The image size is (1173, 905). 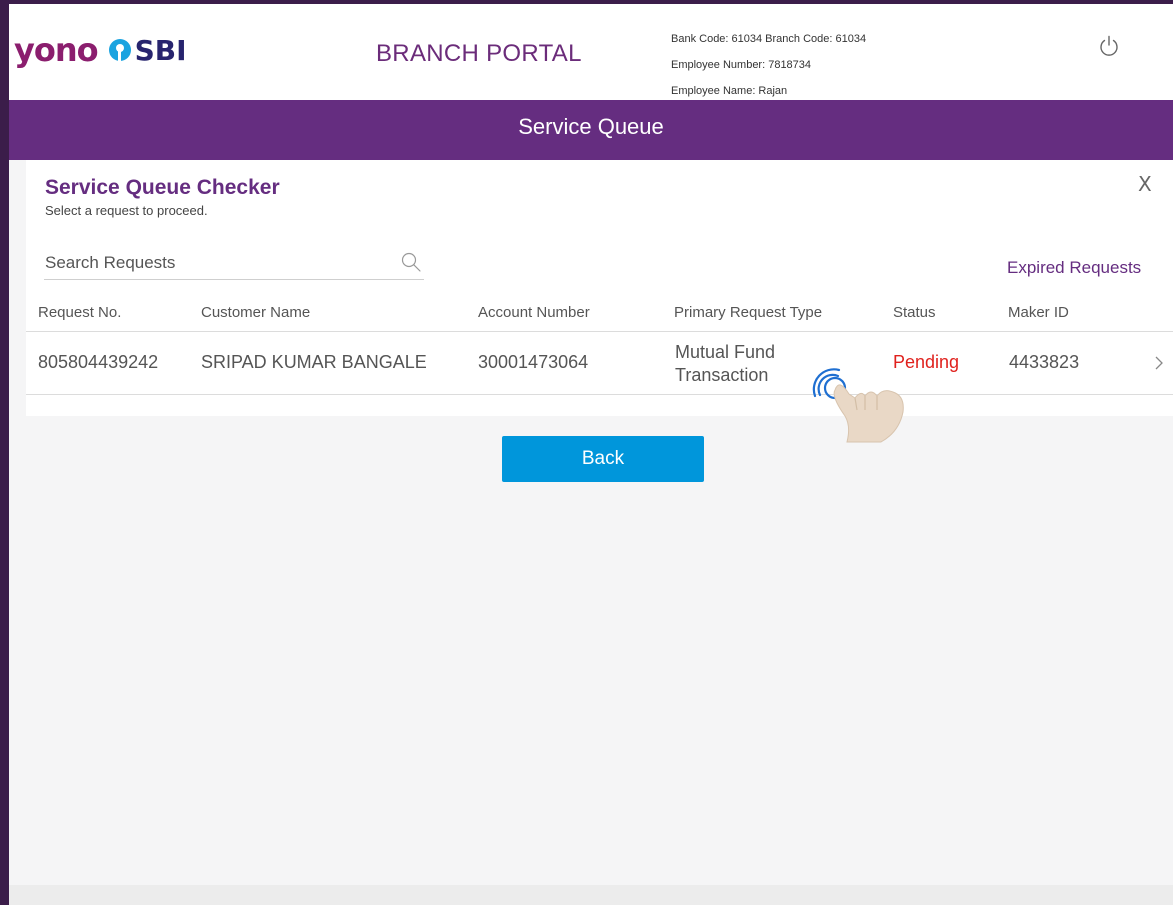 I want to click on back-button: Back, so click(x=603, y=459).